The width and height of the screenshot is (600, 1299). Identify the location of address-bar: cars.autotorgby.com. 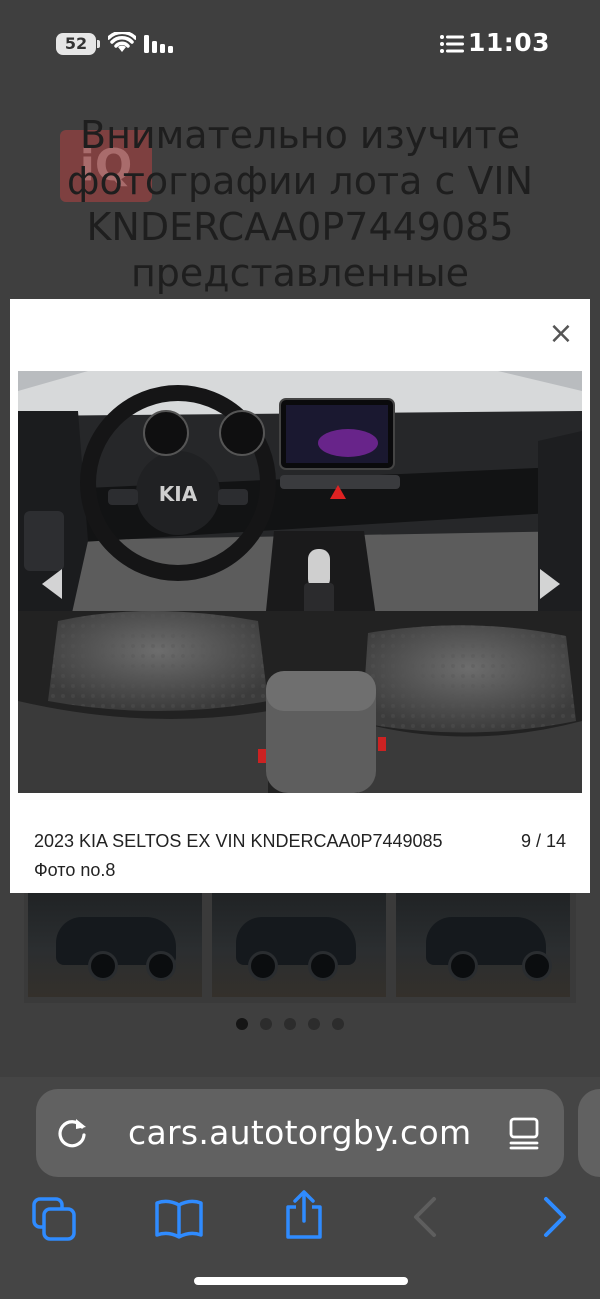
(300, 1133).